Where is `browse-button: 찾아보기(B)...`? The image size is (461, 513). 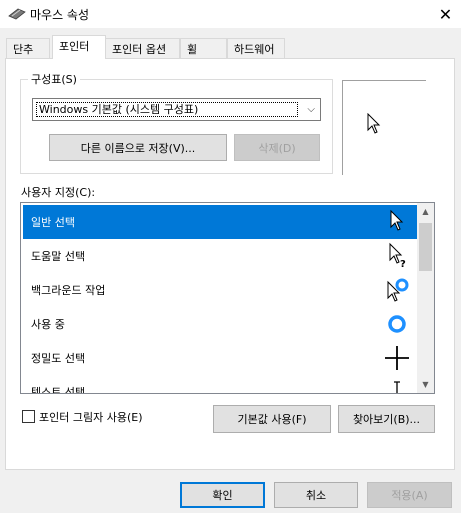 browse-button: 찾아보기(B)... is located at coordinates (386, 419).